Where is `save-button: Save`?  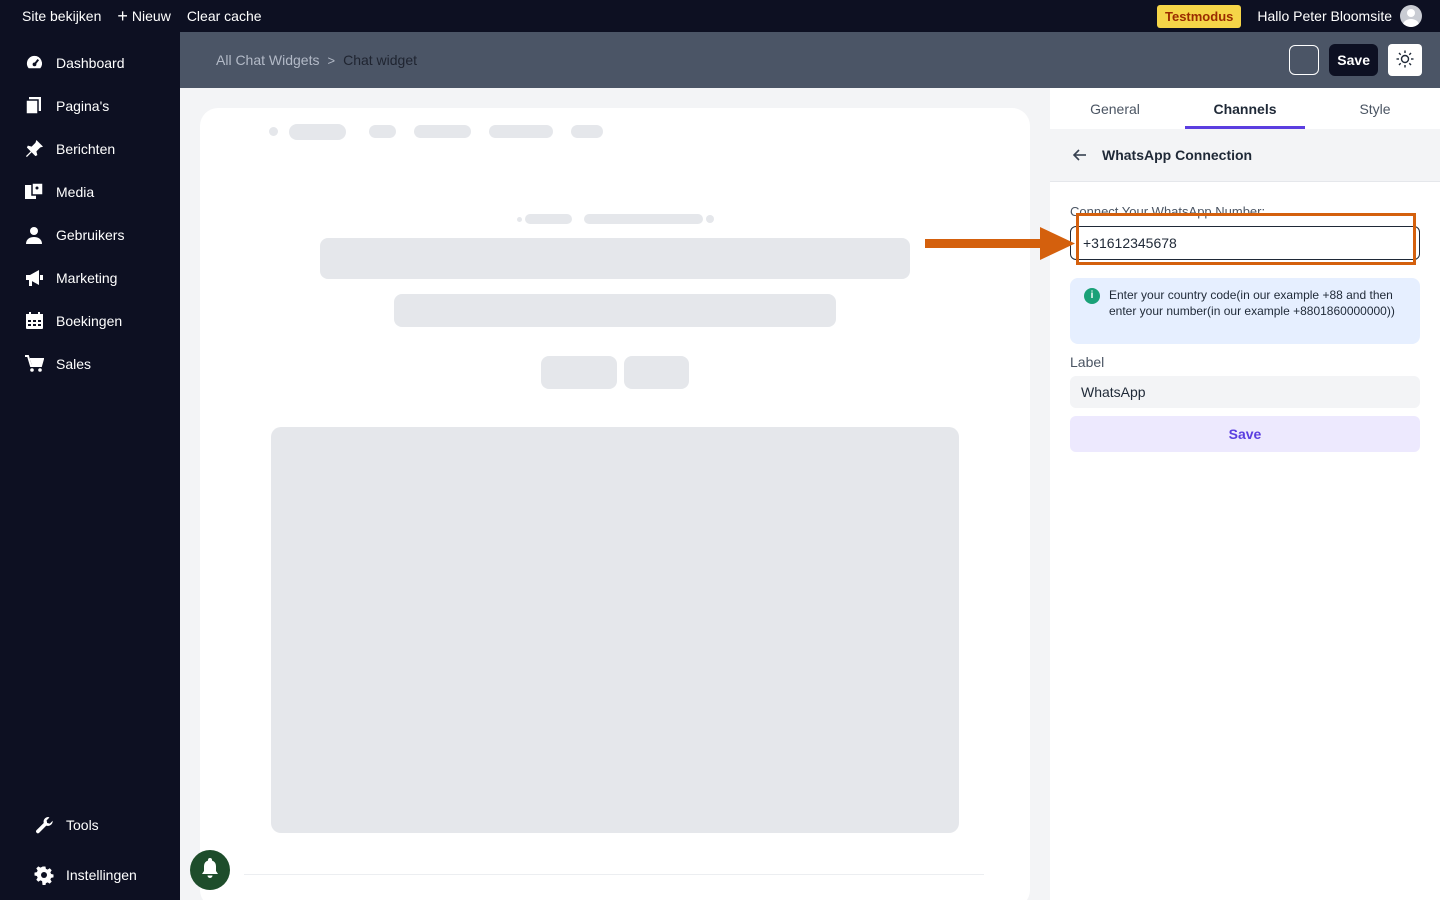
save-button: Save is located at coordinates (1353, 60).